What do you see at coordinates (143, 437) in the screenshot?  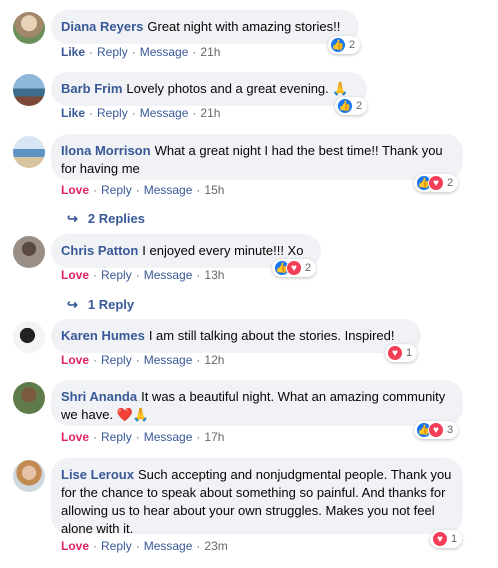 I see `comment-actions: Love · Reply · Message · 17h` at bounding box center [143, 437].